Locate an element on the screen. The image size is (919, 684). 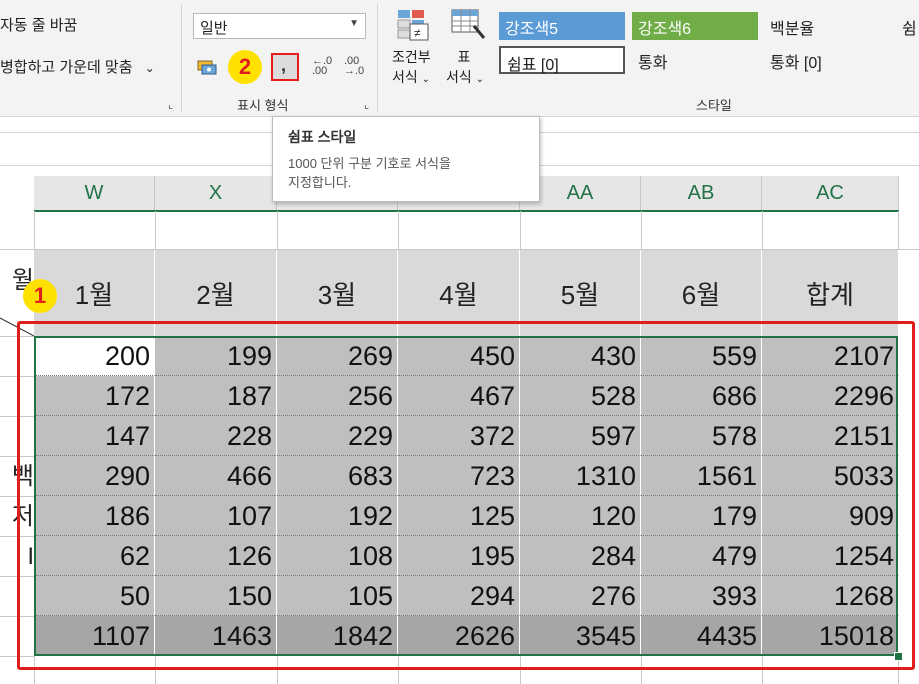
tooltip-comma-style: 쉼표 스타일 1000 단위 구분 기호로 서식을 지정합니다. is located at coordinates (406, 159).